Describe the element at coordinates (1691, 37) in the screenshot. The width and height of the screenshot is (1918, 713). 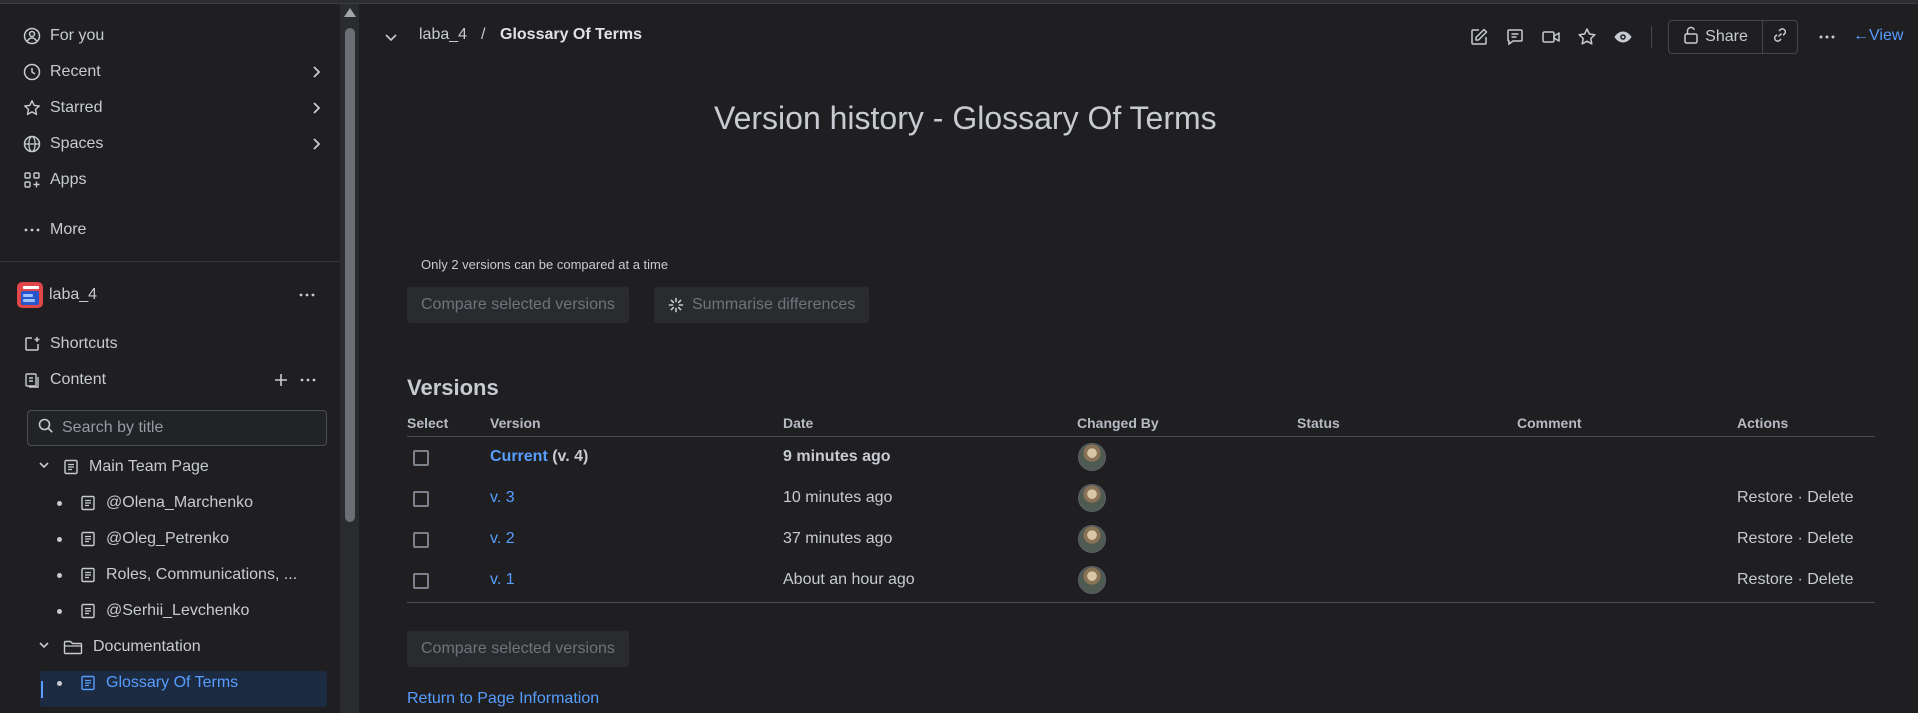
I see `lock-icon` at that location.